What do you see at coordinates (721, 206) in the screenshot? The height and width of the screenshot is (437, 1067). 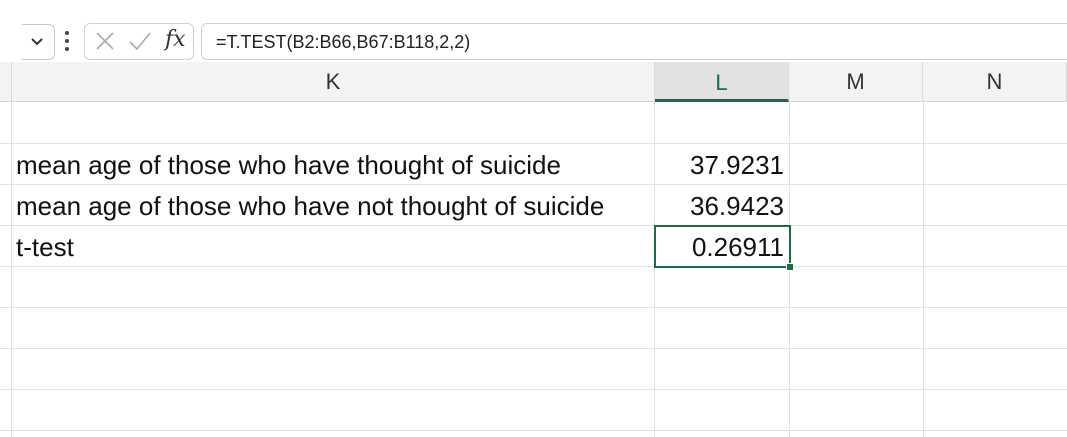 I see `cell-l-value: 36.9423` at bounding box center [721, 206].